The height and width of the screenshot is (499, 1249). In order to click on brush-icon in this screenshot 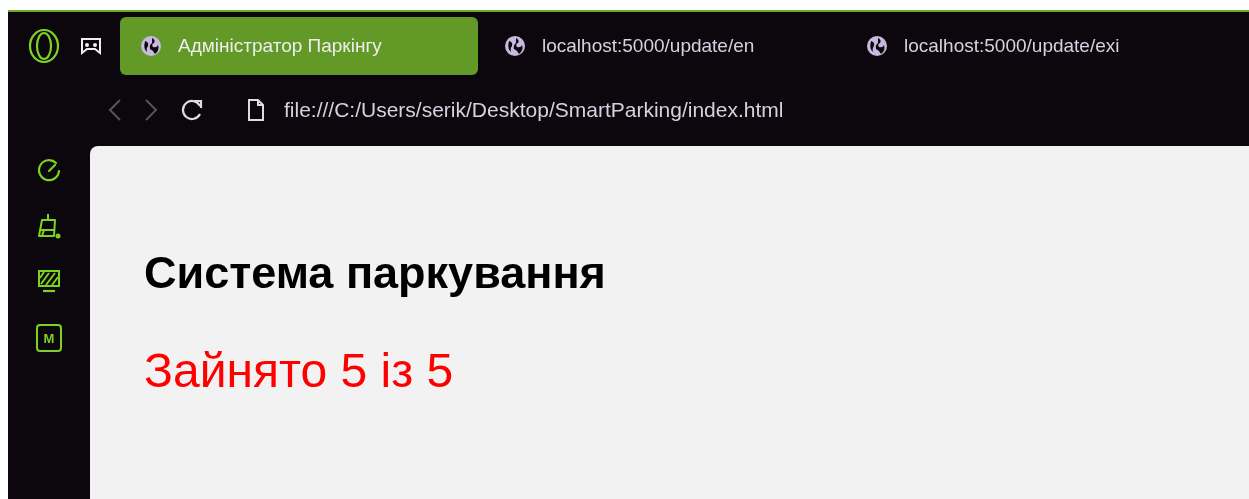, I will do `click(49, 226)`.